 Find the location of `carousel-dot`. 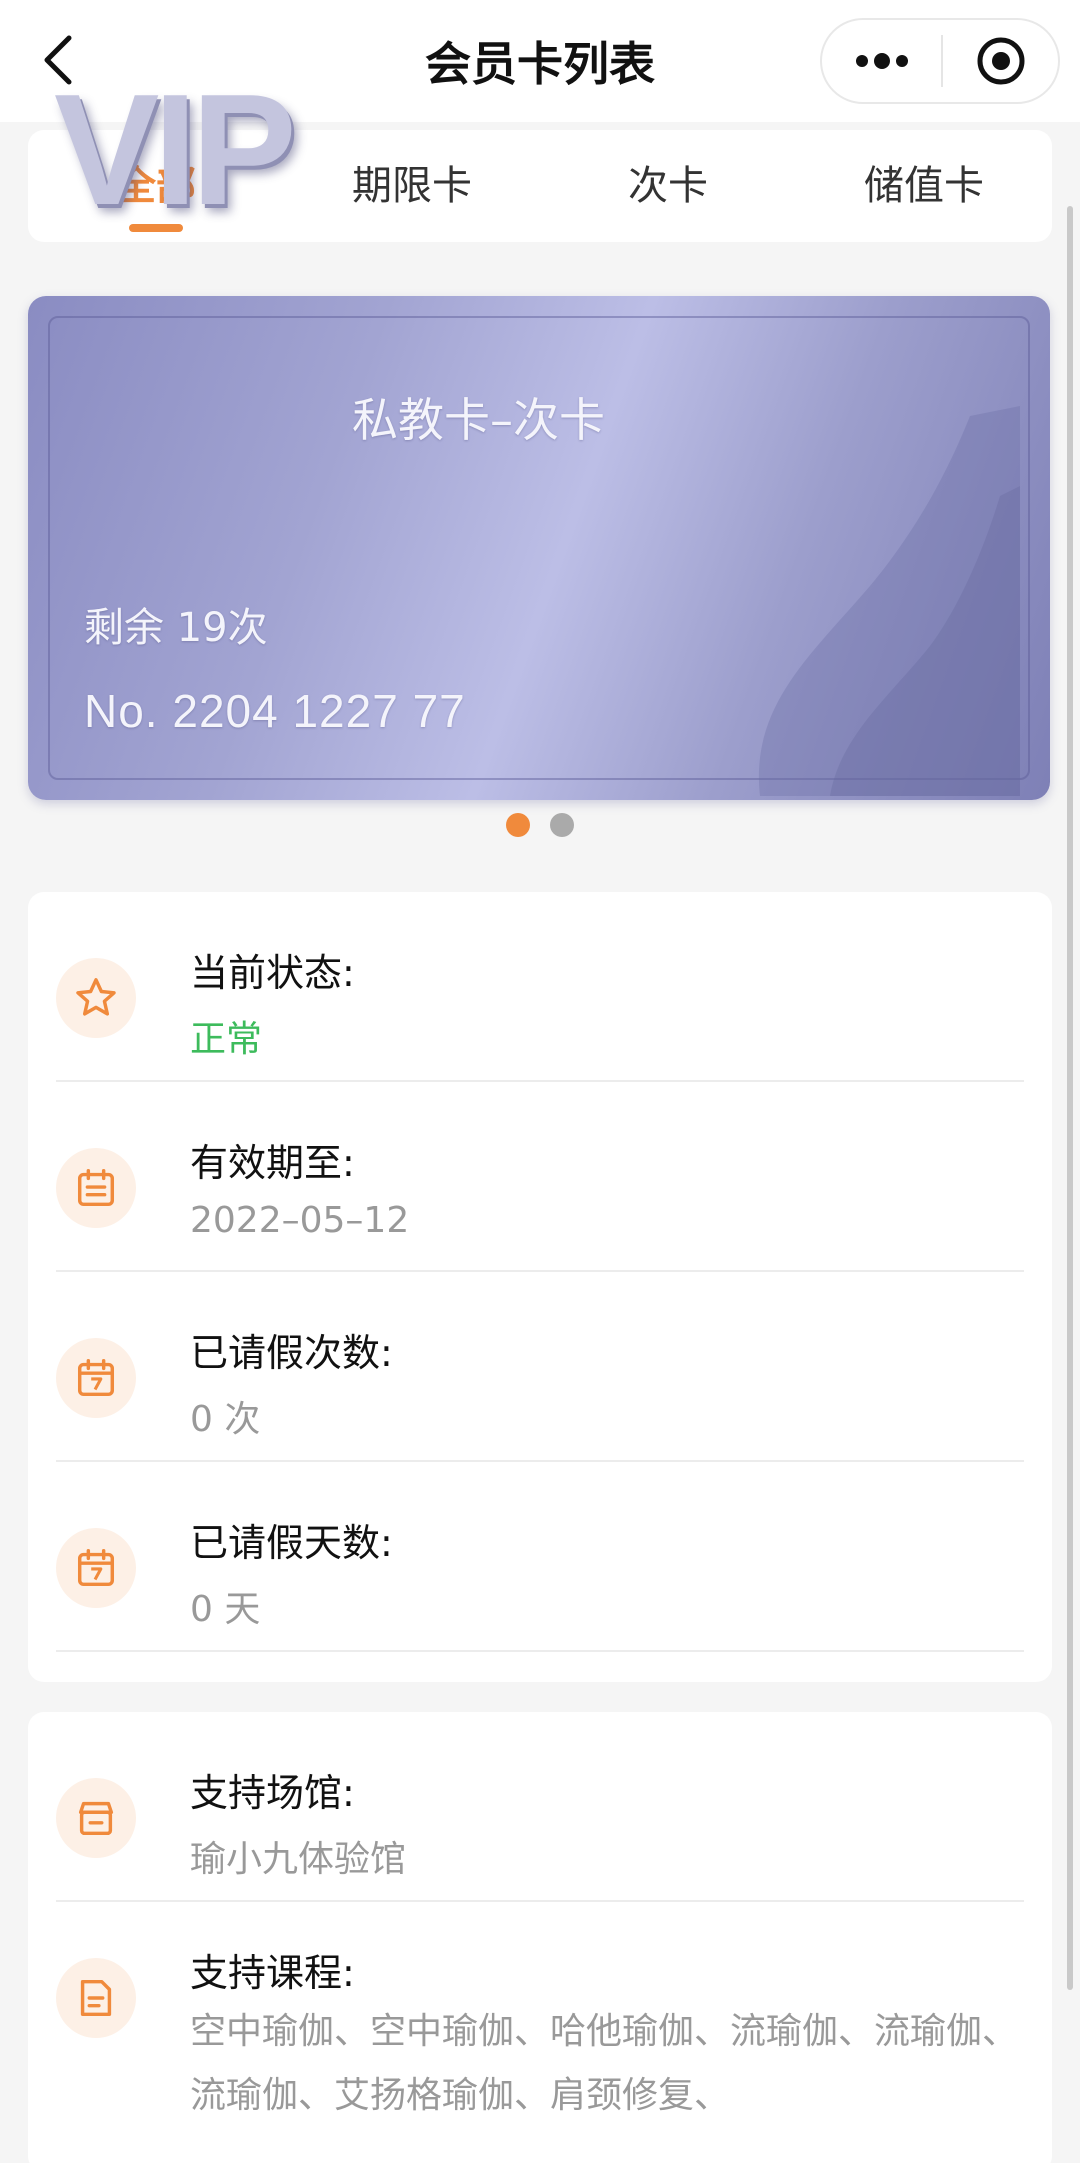

carousel-dot is located at coordinates (562, 825).